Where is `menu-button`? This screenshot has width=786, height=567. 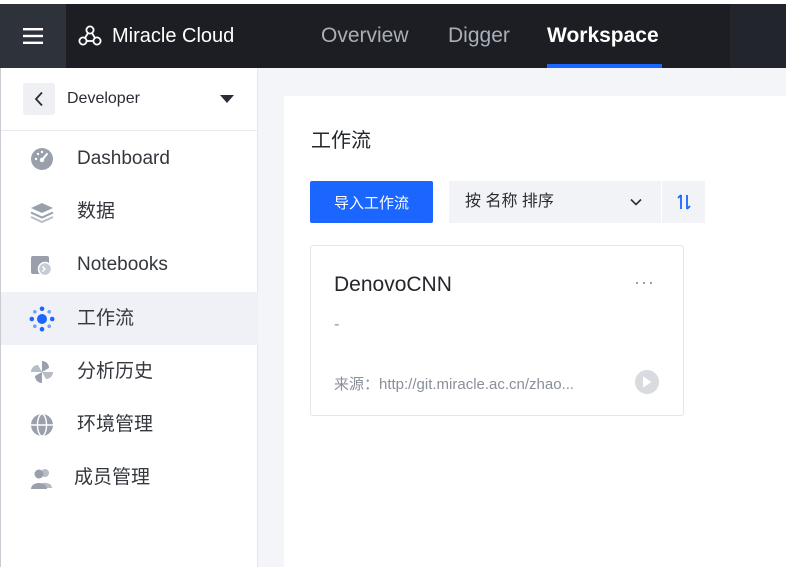 menu-button is located at coordinates (33, 36).